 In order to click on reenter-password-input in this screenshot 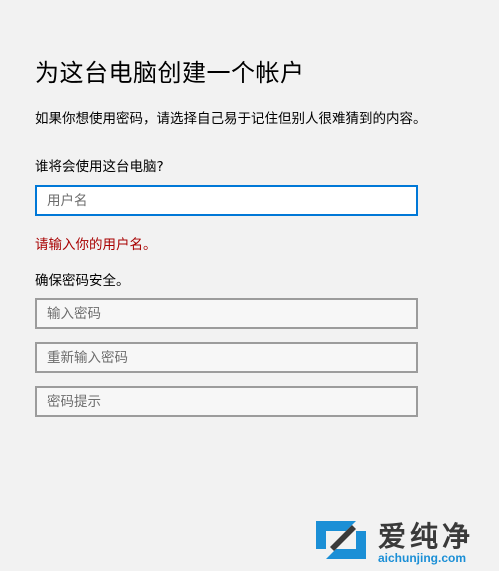, I will do `click(226, 357)`.